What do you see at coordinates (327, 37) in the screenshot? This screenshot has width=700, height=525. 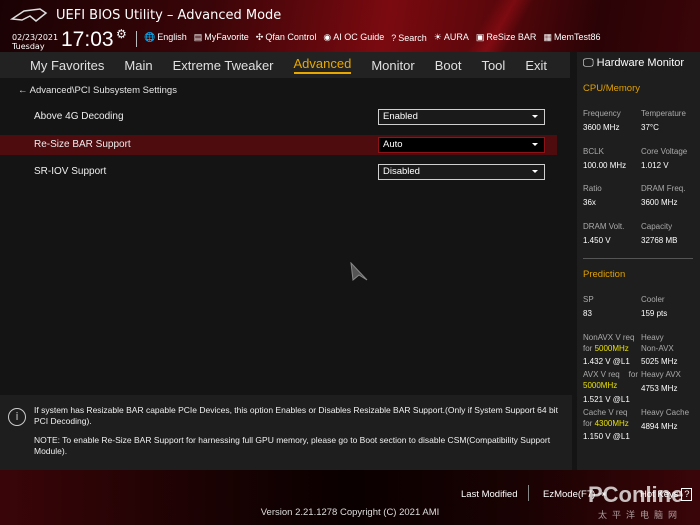 I see `ai-oc-icon: ◉` at bounding box center [327, 37].